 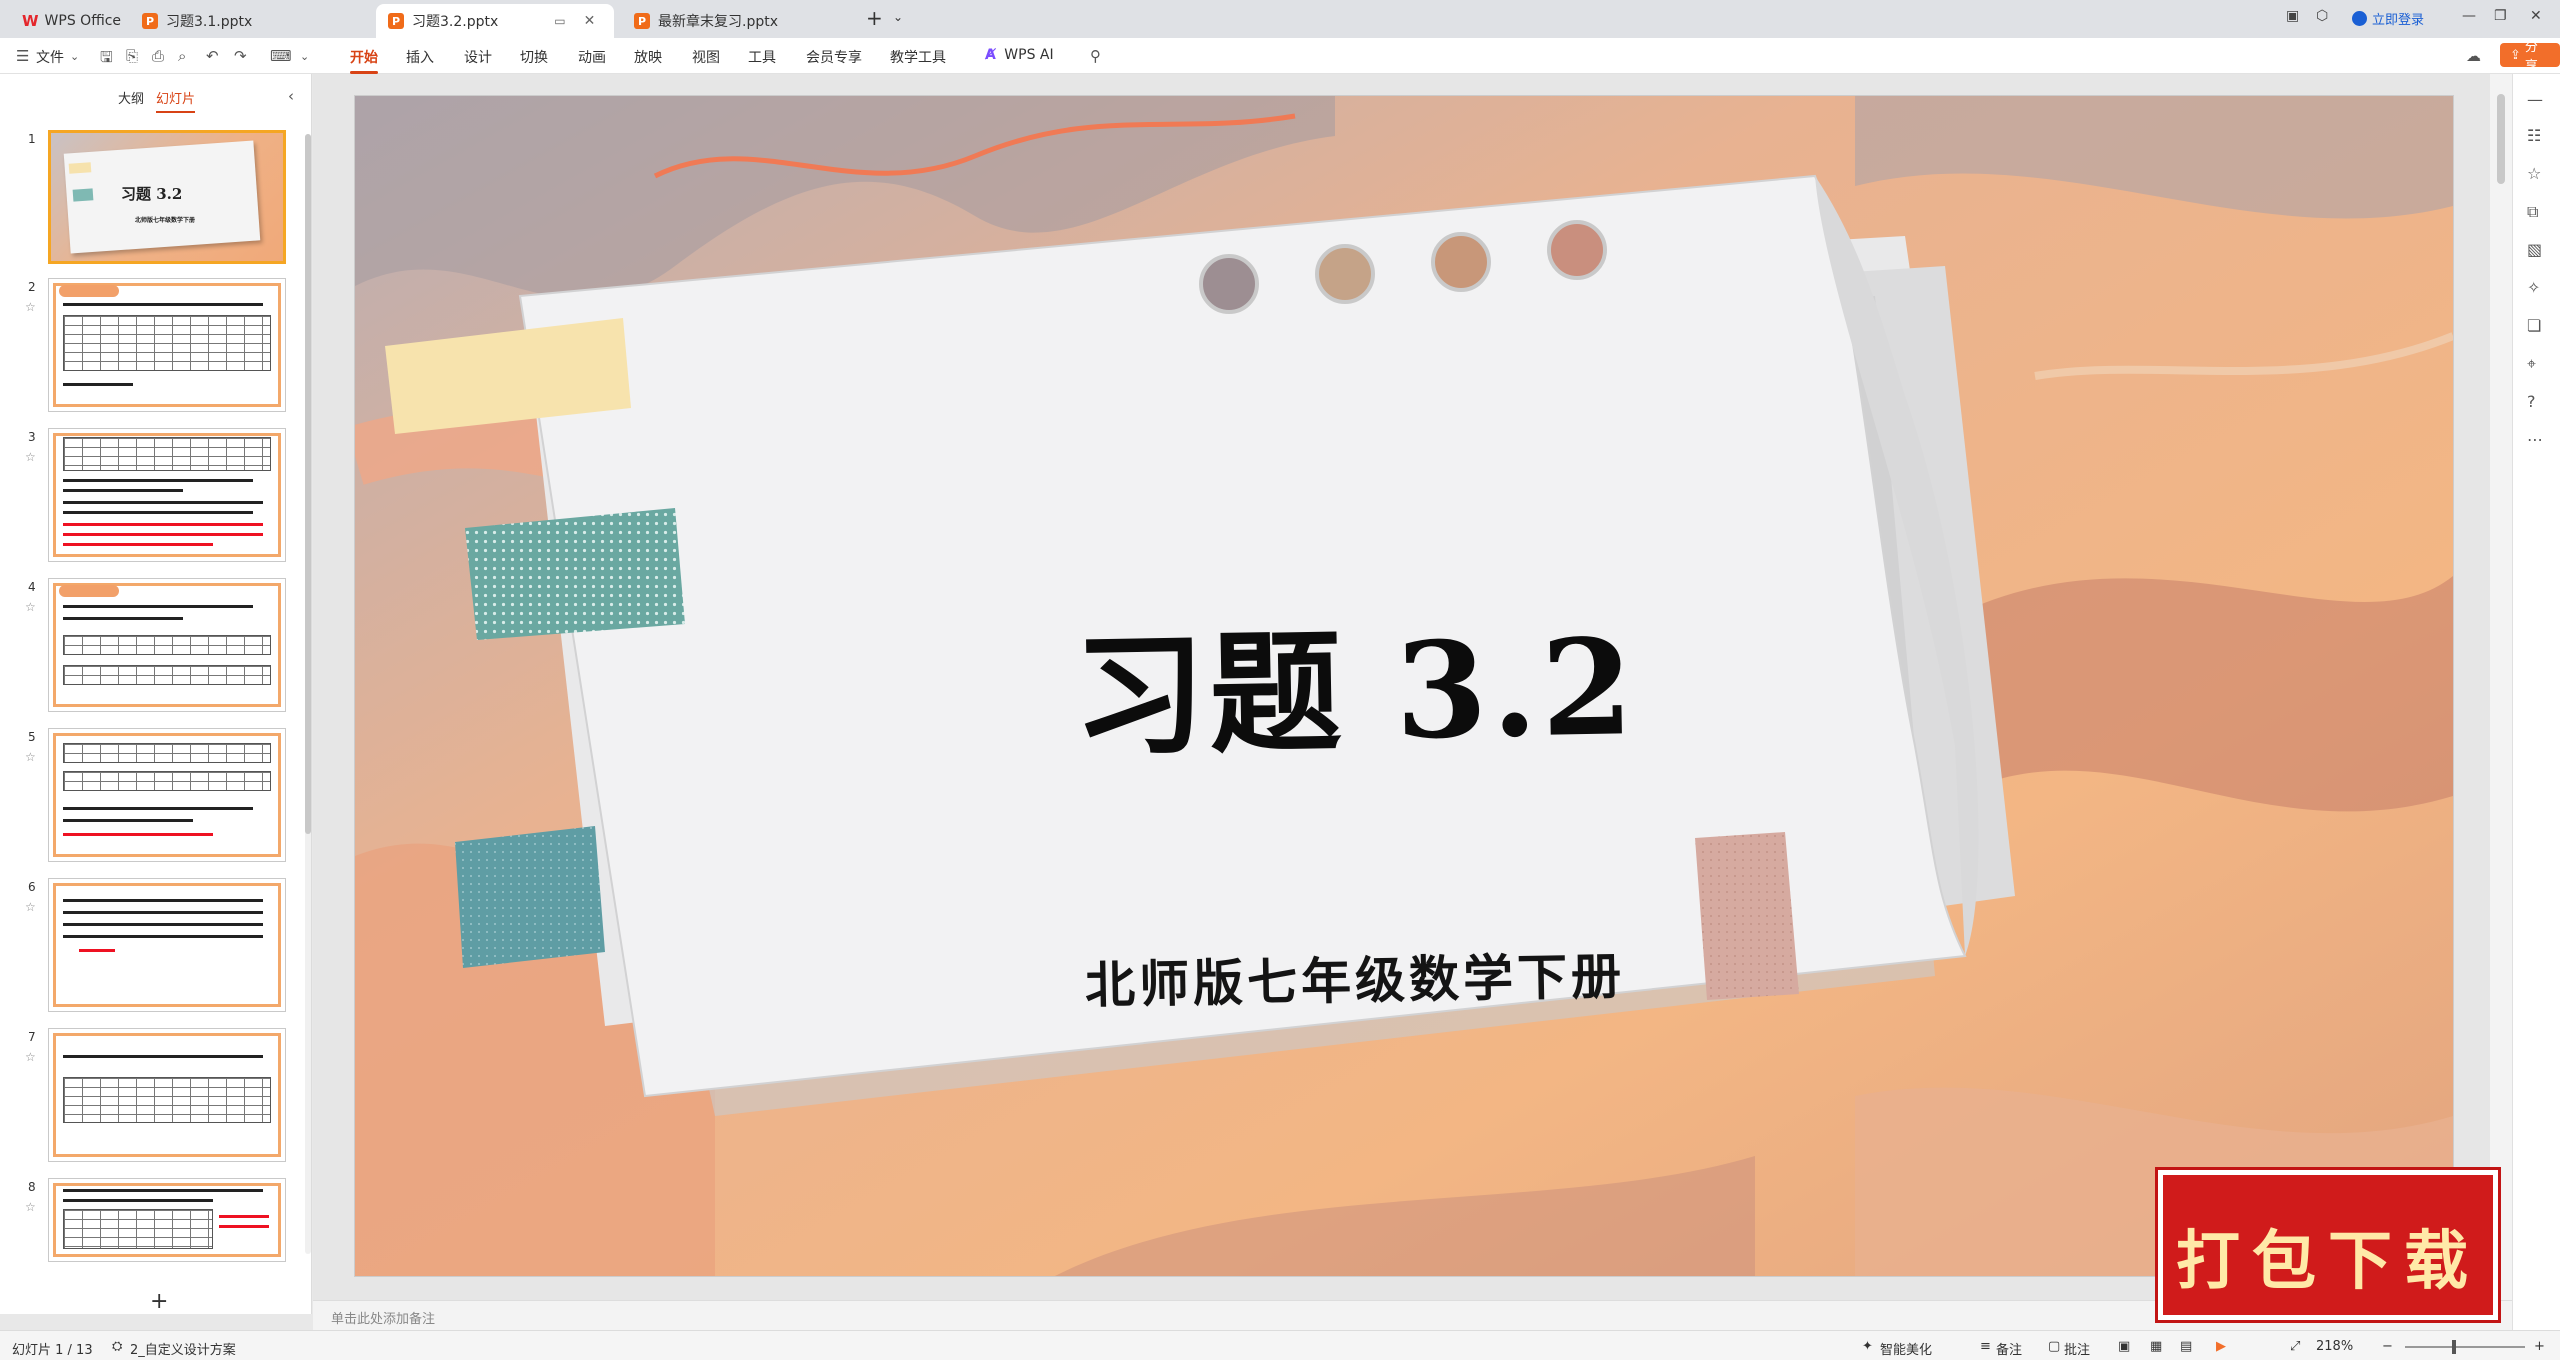 I want to click on monitor-icon: ▭, so click(x=559, y=21).